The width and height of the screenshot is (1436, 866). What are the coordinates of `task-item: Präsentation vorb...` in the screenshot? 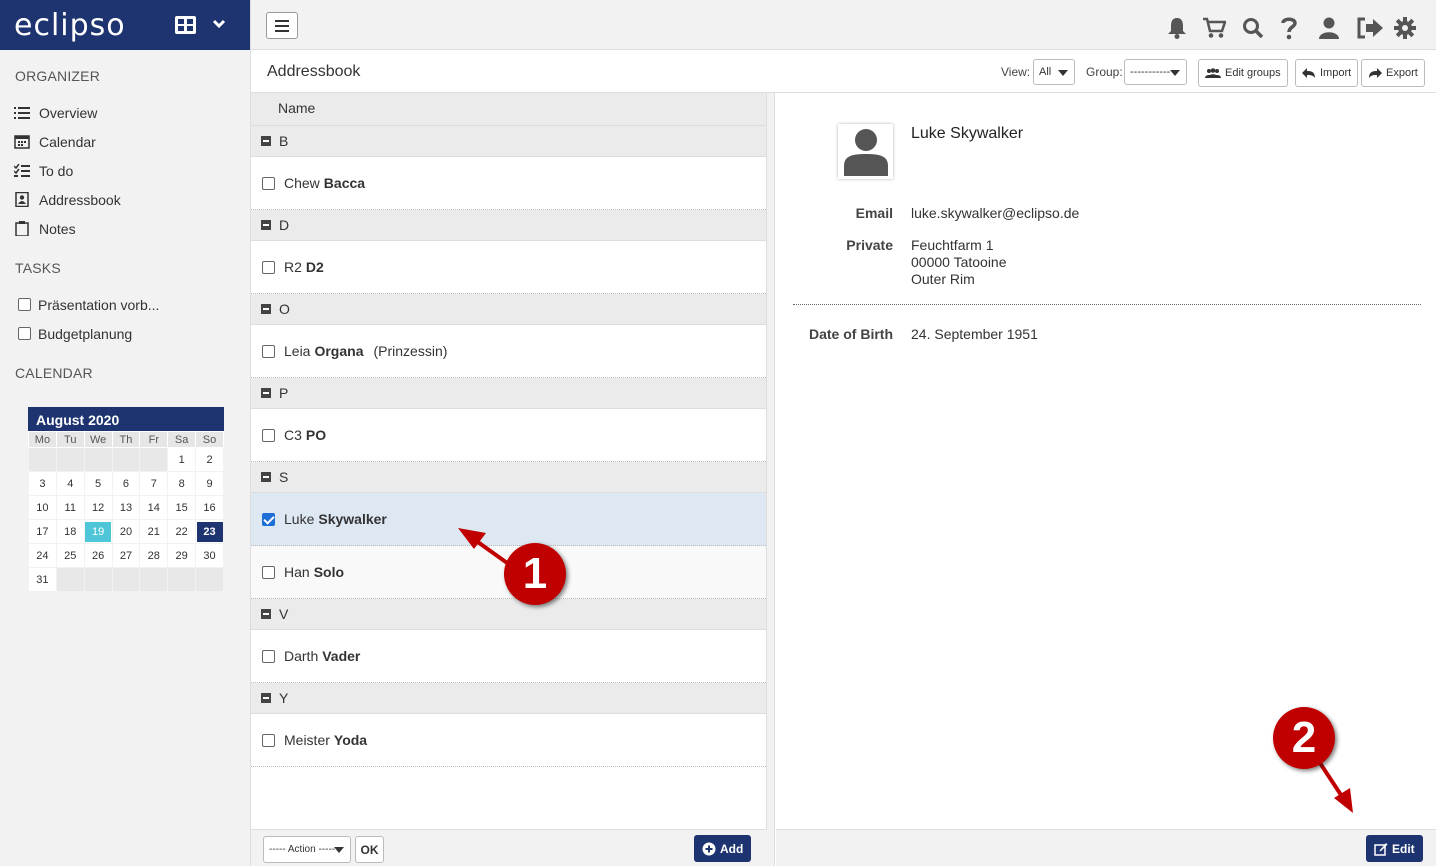 It's located at (125, 304).